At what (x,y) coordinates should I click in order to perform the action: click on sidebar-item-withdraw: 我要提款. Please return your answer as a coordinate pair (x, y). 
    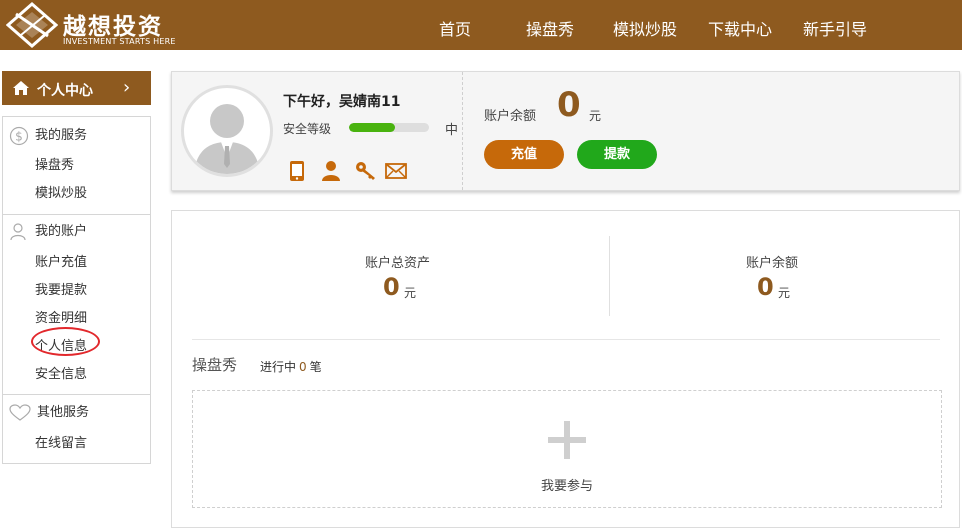
    Looking at the image, I should click on (61, 288).